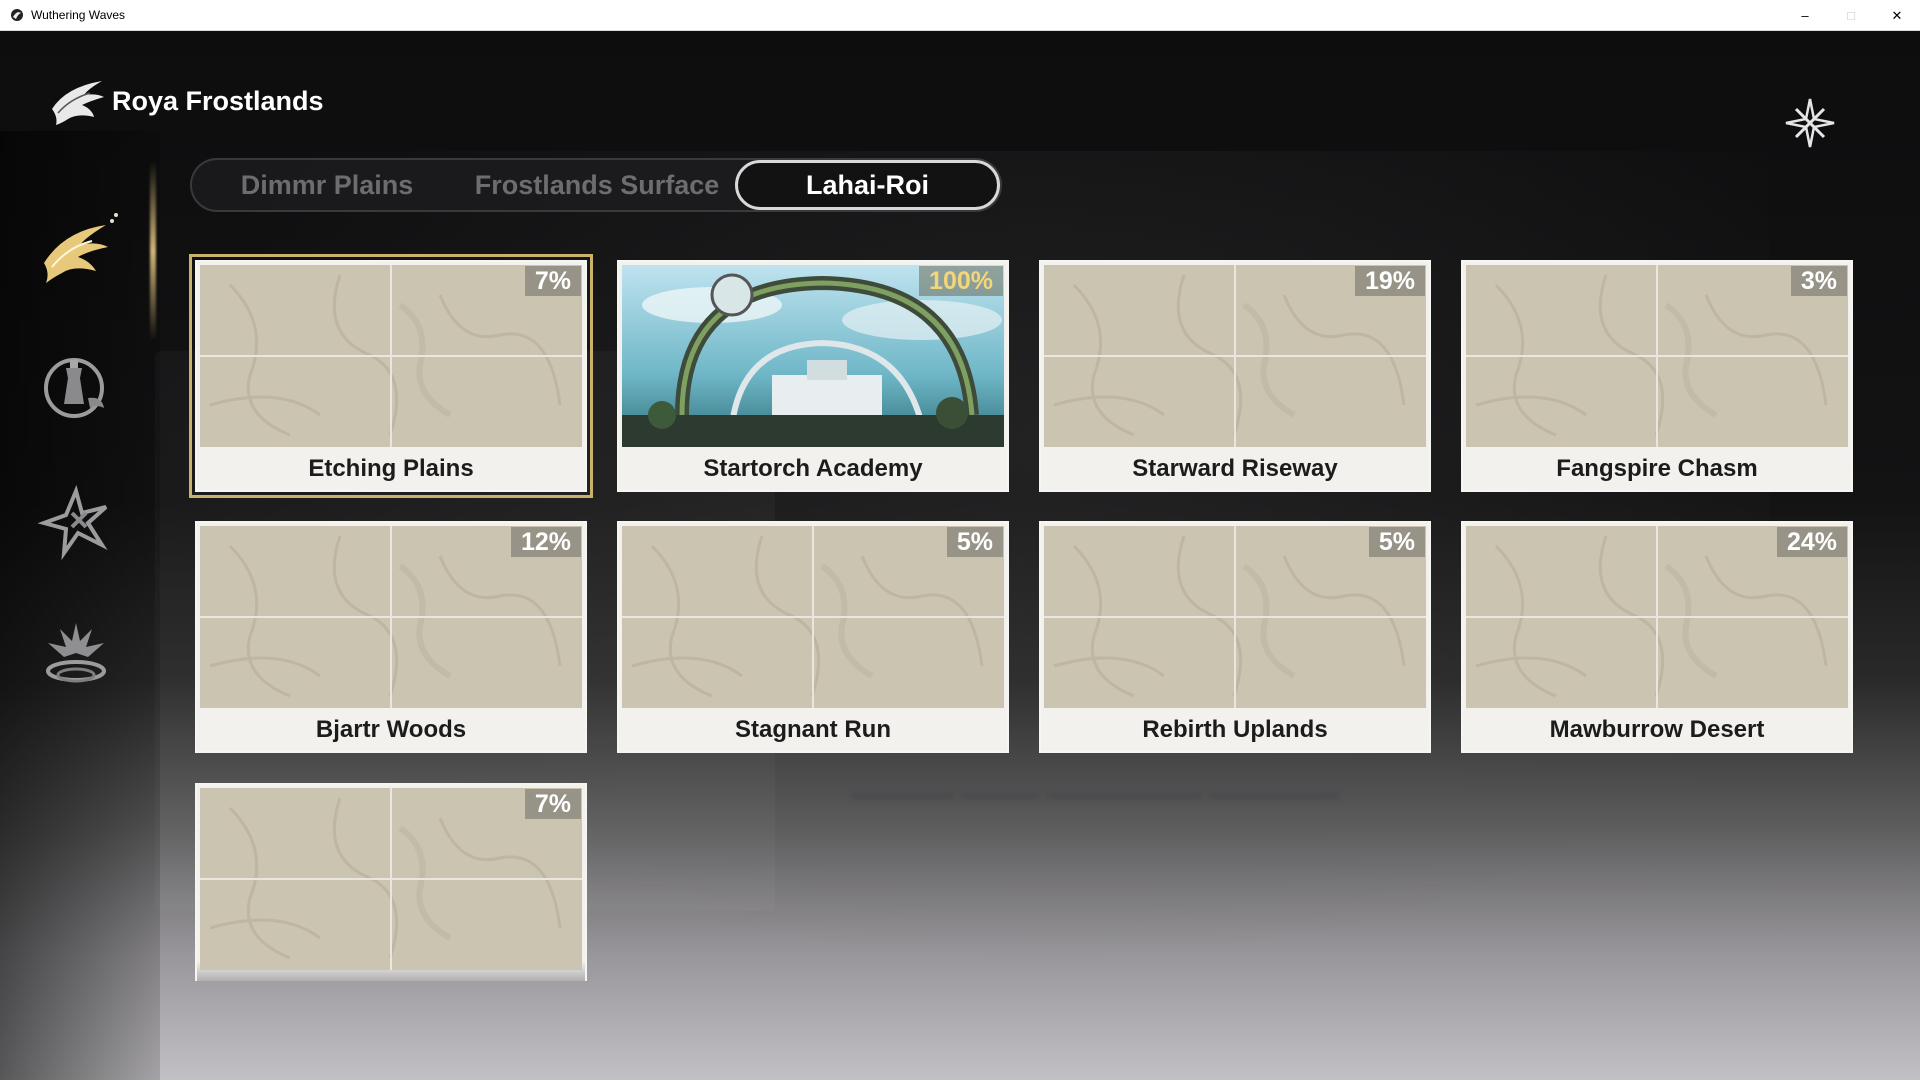 This screenshot has height=1080, width=1920. I want to click on area-card: 100% Startorch Academy, so click(813, 376).